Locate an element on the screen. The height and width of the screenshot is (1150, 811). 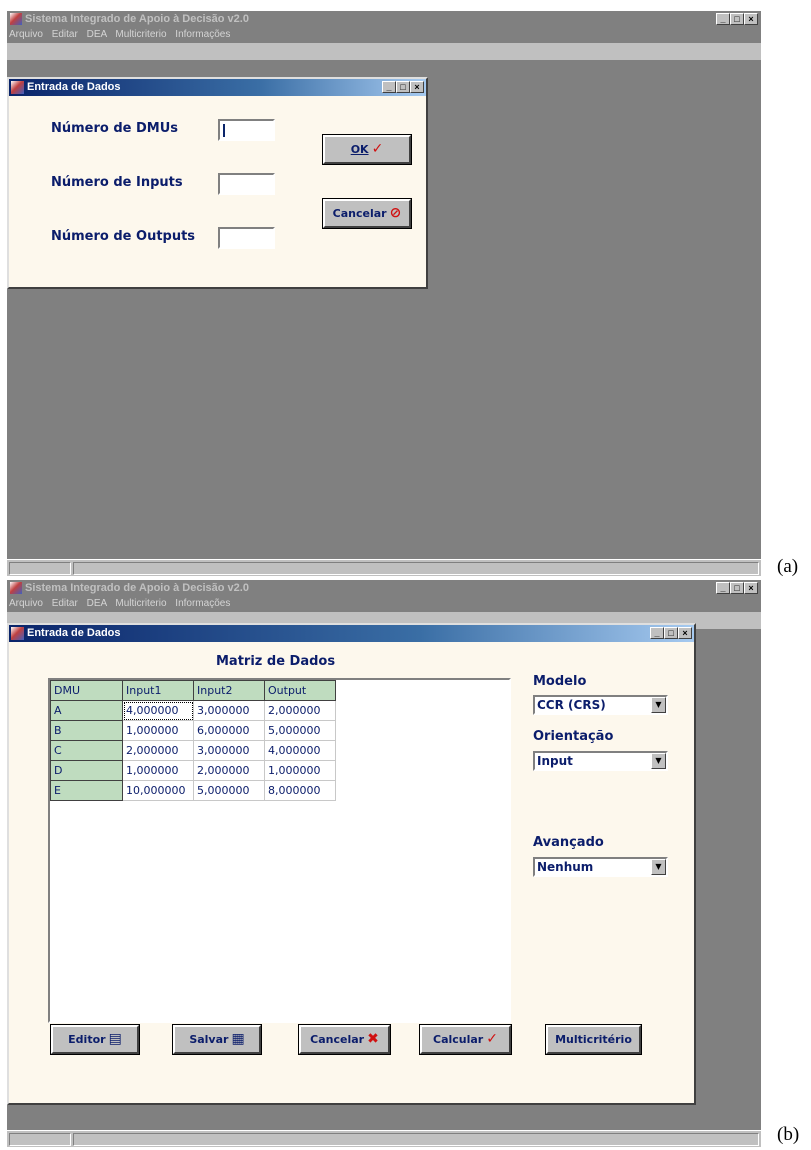
app-logo-icon is located at coordinates (16, 588).